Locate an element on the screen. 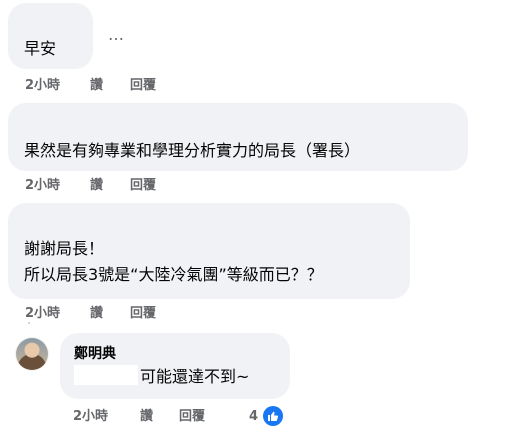 The image size is (525, 429). reaction-count: 4 is located at coordinates (253, 417).